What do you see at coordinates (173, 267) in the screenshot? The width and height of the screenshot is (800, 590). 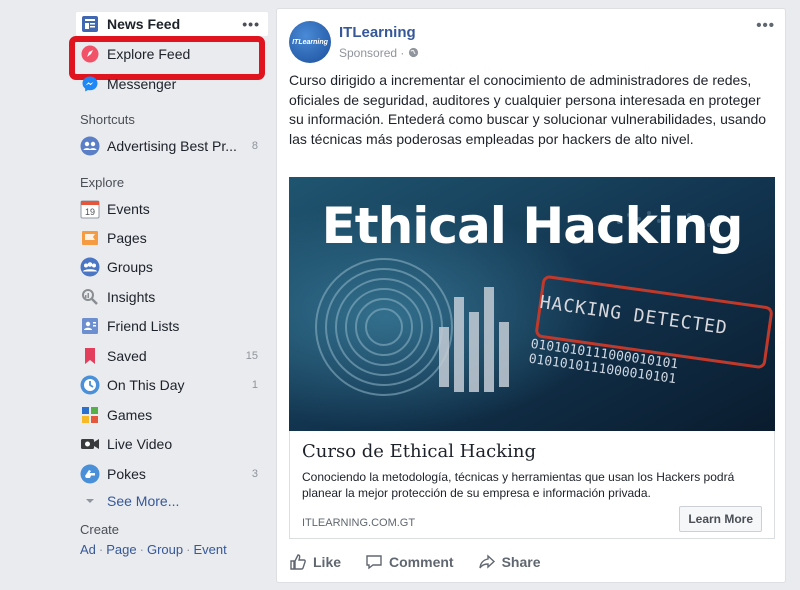 I see `sidebar-item-groups: Groups` at bounding box center [173, 267].